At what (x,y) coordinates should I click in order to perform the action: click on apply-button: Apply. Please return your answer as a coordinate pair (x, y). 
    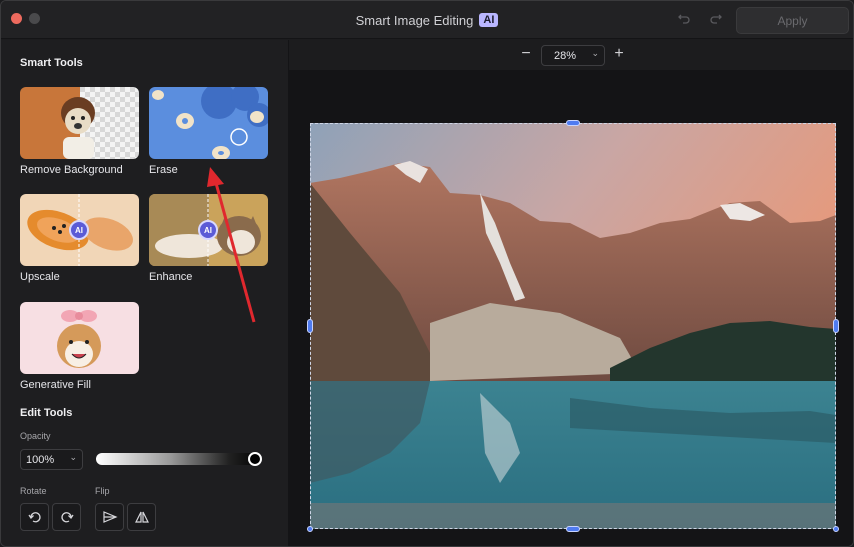
    Looking at the image, I should click on (792, 20).